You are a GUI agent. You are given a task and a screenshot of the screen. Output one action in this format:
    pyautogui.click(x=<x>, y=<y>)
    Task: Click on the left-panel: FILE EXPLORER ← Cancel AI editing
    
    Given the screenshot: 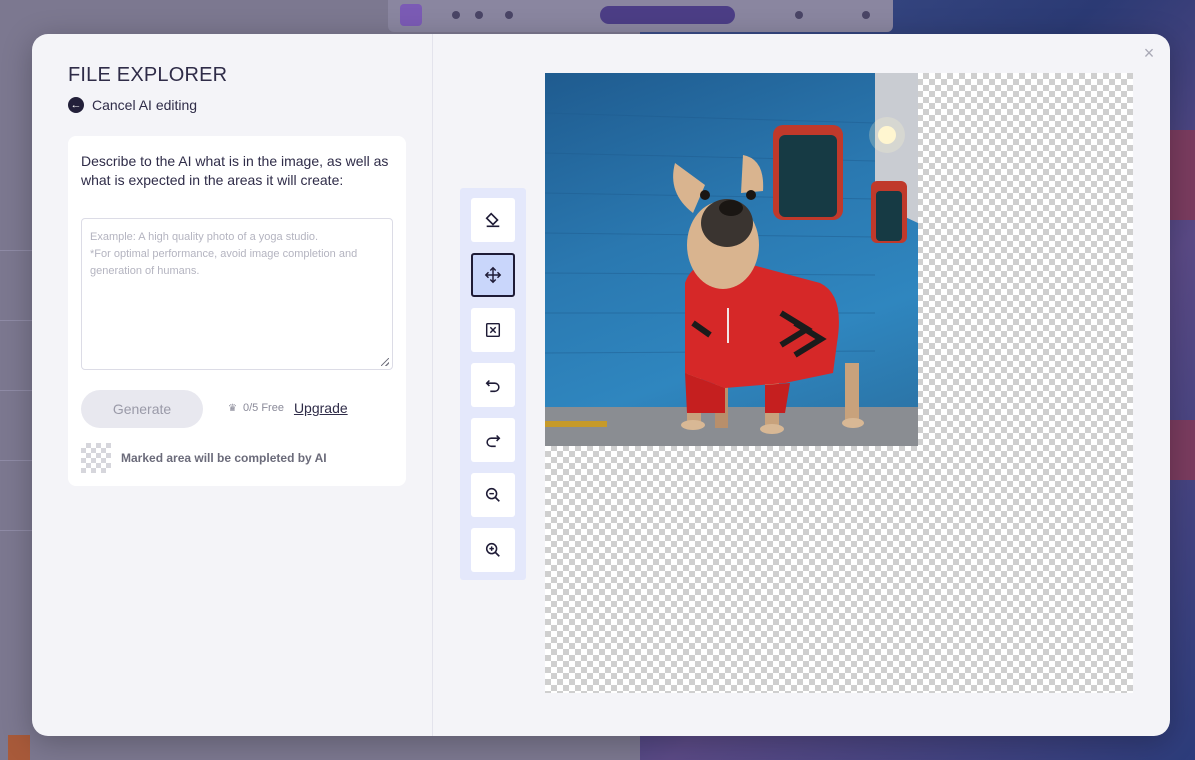 What is the action you would take?
    pyautogui.click(x=238, y=88)
    